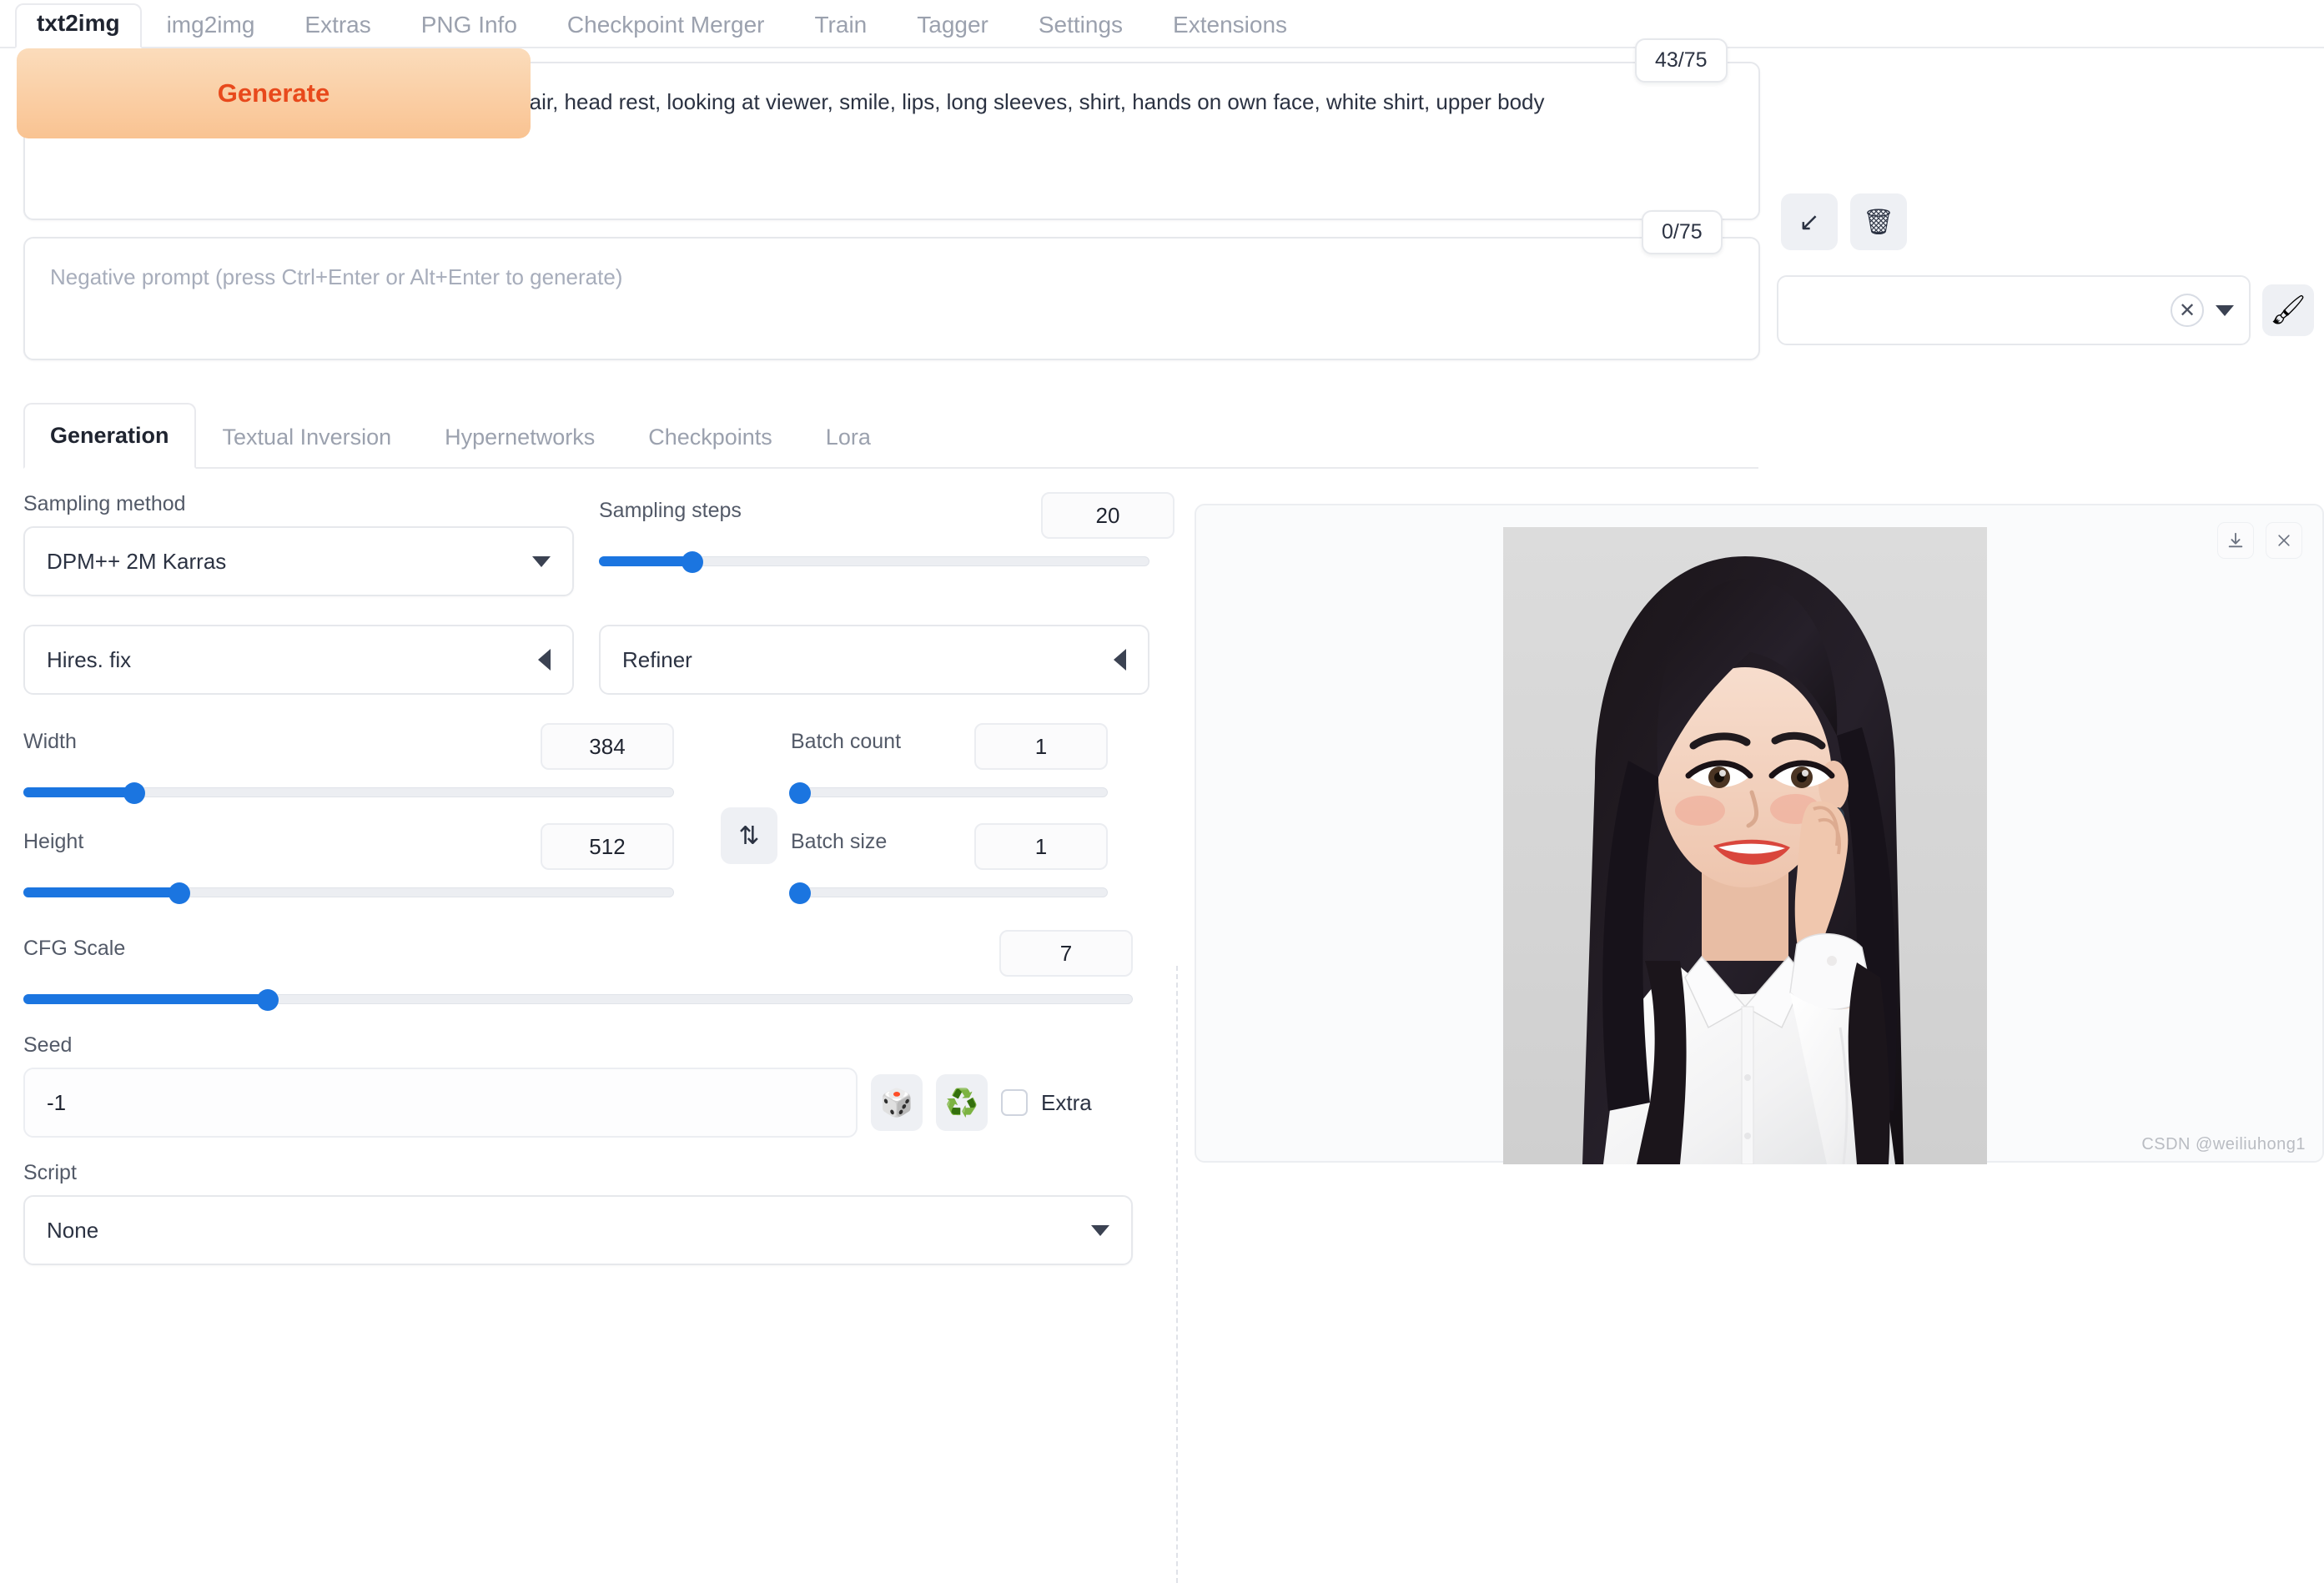  I want to click on cfg-scale-header: CFG Scale 7, so click(578, 954).